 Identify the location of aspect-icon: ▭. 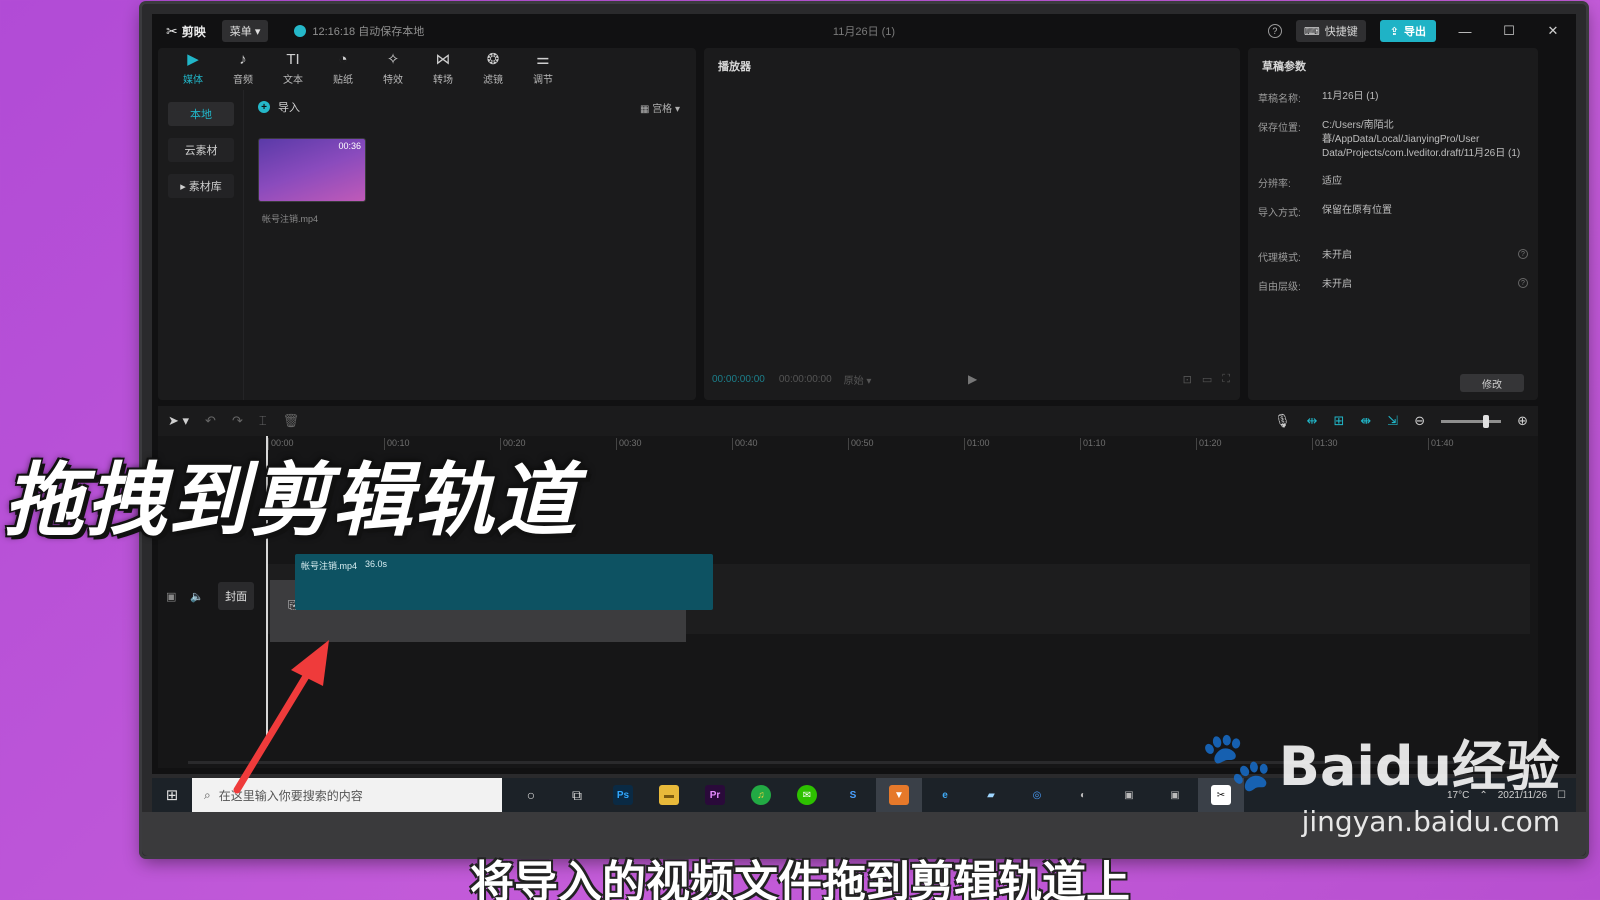
(1207, 379).